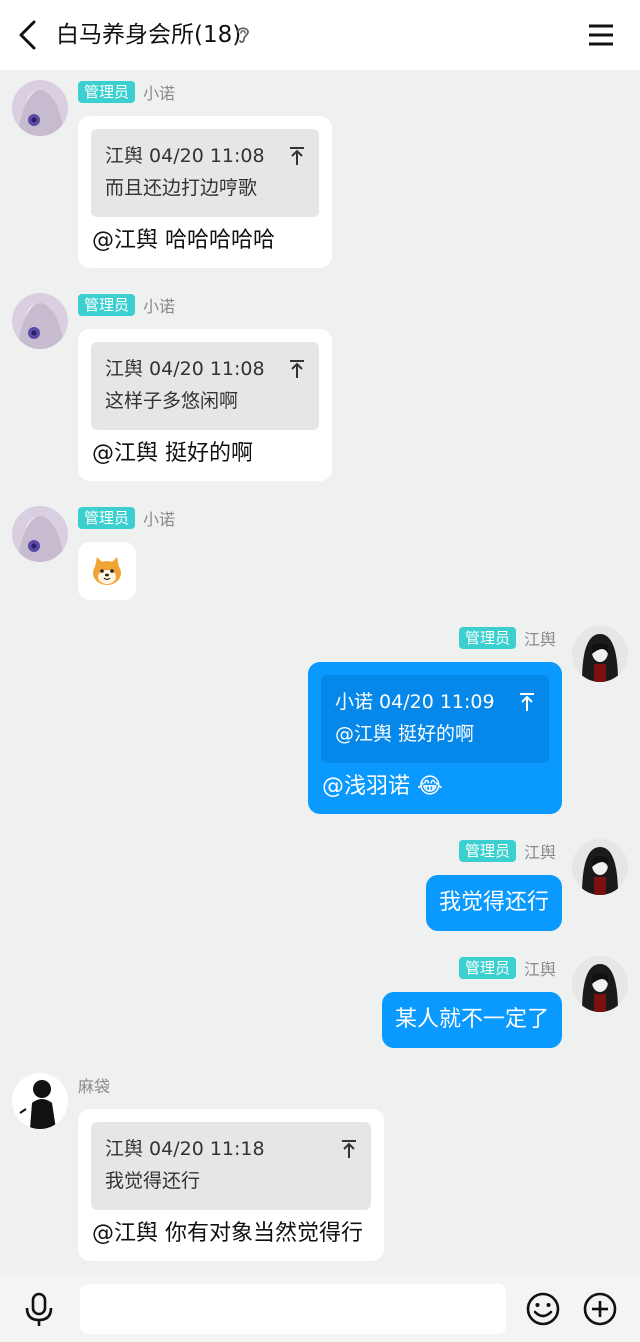  I want to click on message-item: 管理员 江舆 某人就不一定了, so click(320, 1004).